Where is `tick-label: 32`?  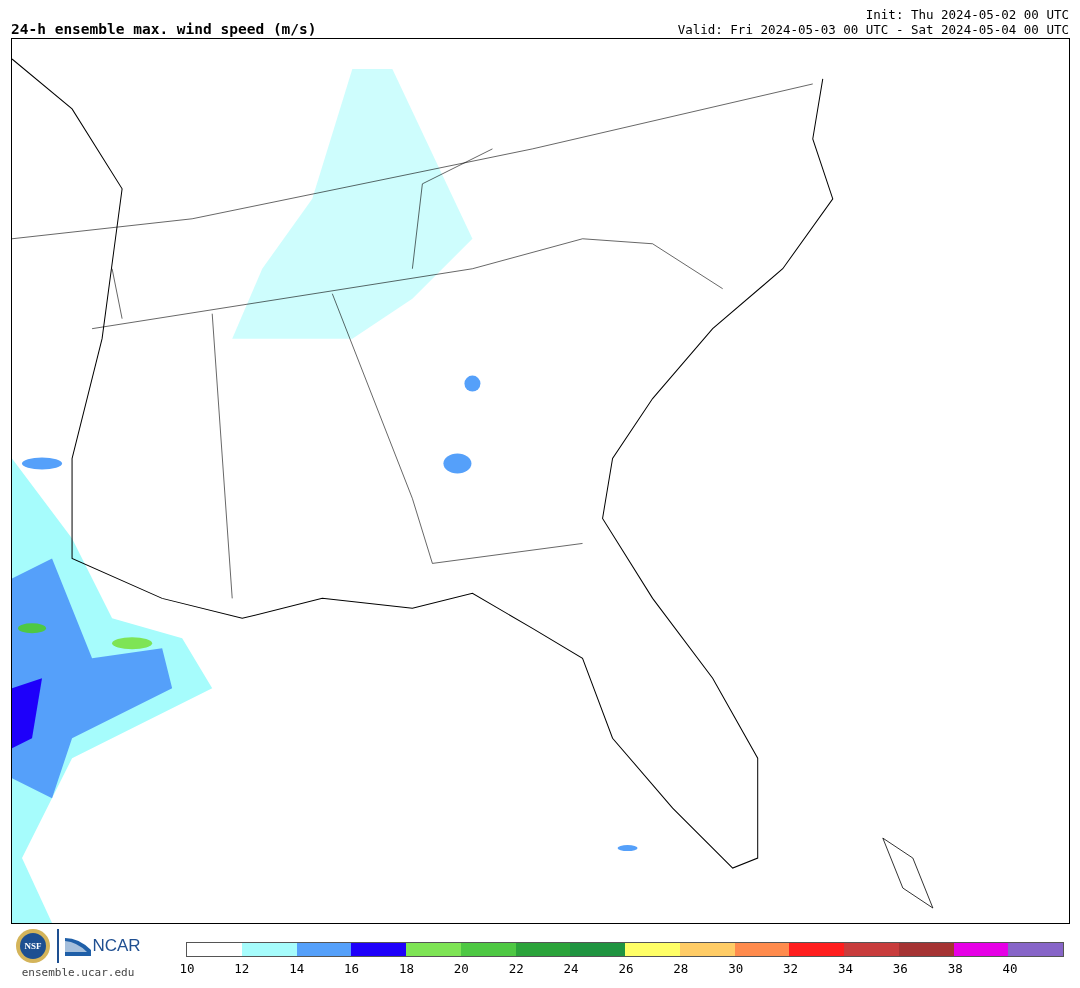
tick-label: 32 is located at coordinates (791, 968).